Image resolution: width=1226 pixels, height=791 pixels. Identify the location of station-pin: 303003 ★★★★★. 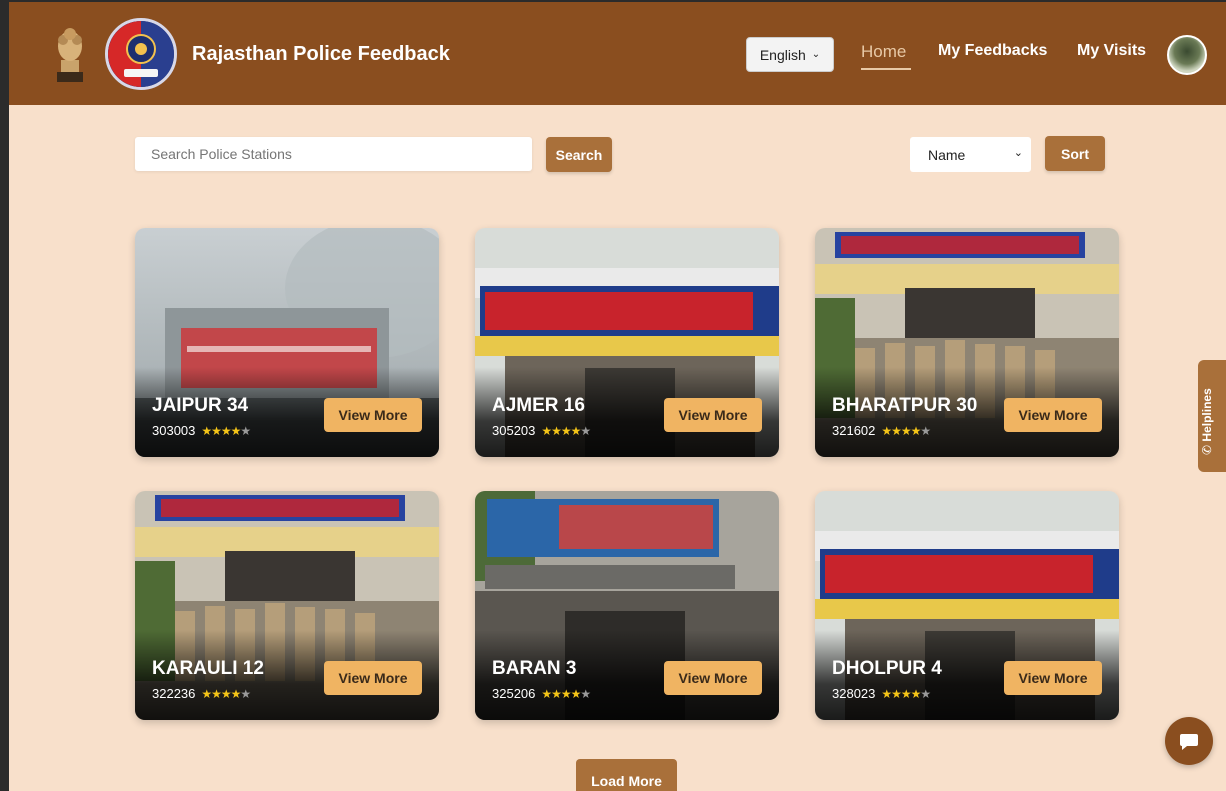
(201, 430).